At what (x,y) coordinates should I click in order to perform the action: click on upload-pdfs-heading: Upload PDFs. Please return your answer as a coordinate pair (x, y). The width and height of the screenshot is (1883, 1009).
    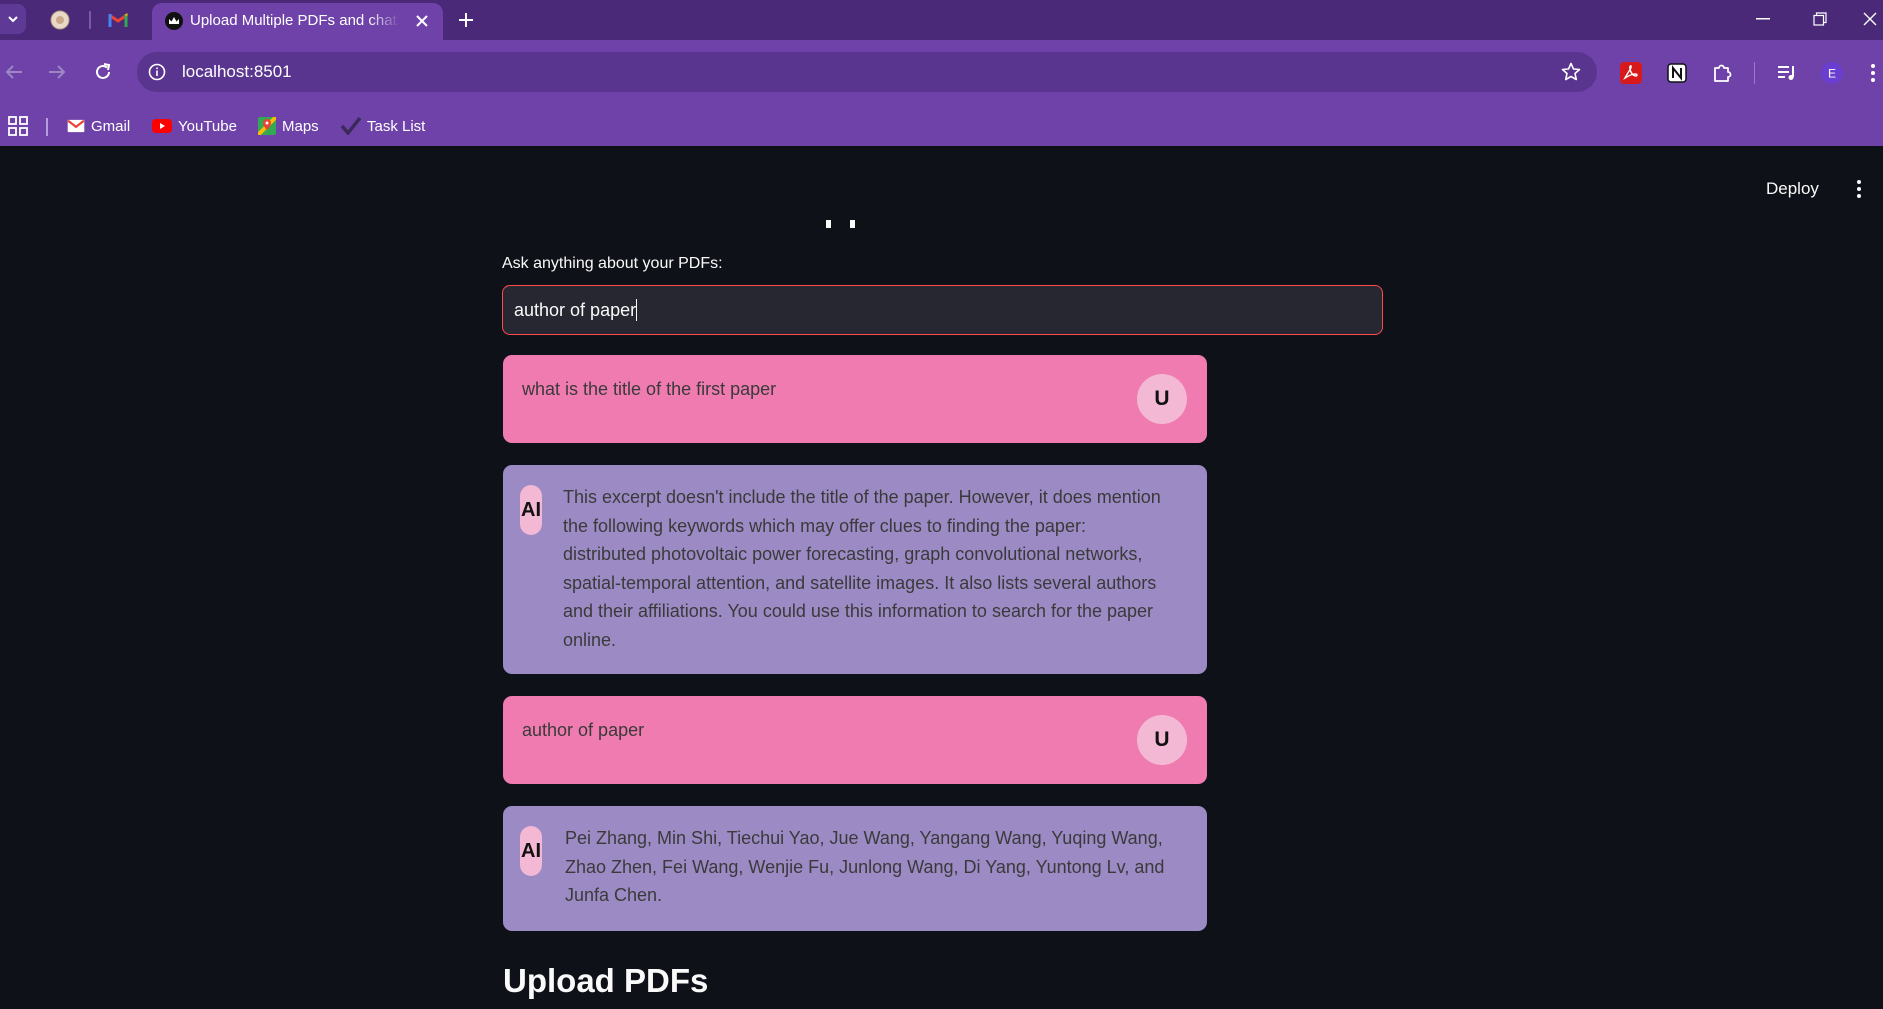
    Looking at the image, I should click on (606, 980).